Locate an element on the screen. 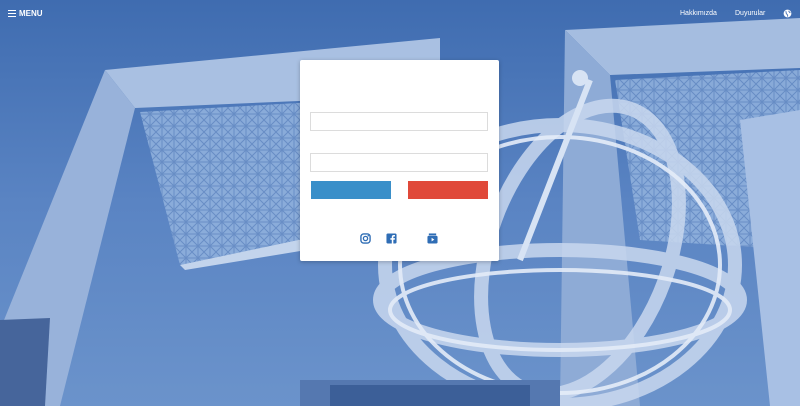 The width and height of the screenshot is (800, 406). facebook-icon is located at coordinates (391, 238).